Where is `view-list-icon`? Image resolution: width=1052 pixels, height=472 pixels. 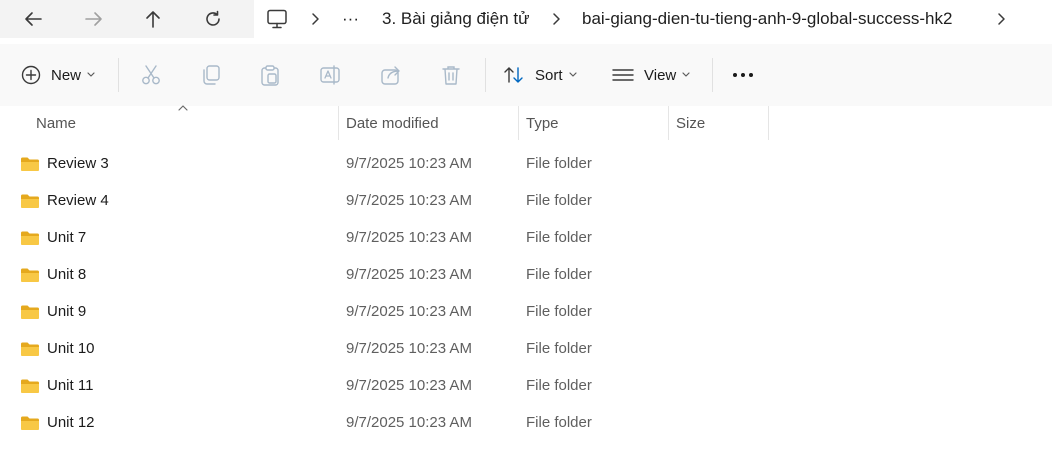 view-list-icon is located at coordinates (623, 75).